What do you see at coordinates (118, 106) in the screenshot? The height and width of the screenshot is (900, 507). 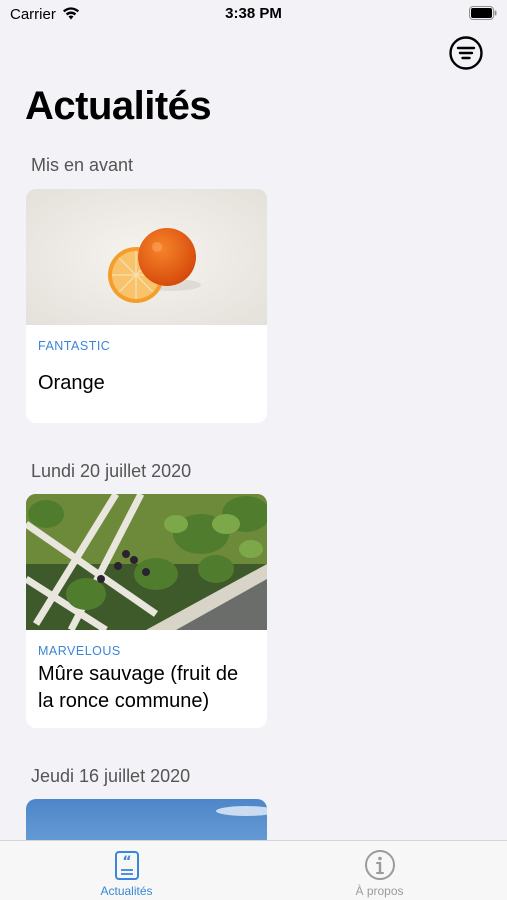 I see `page-title: Actualités` at bounding box center [118, 106].